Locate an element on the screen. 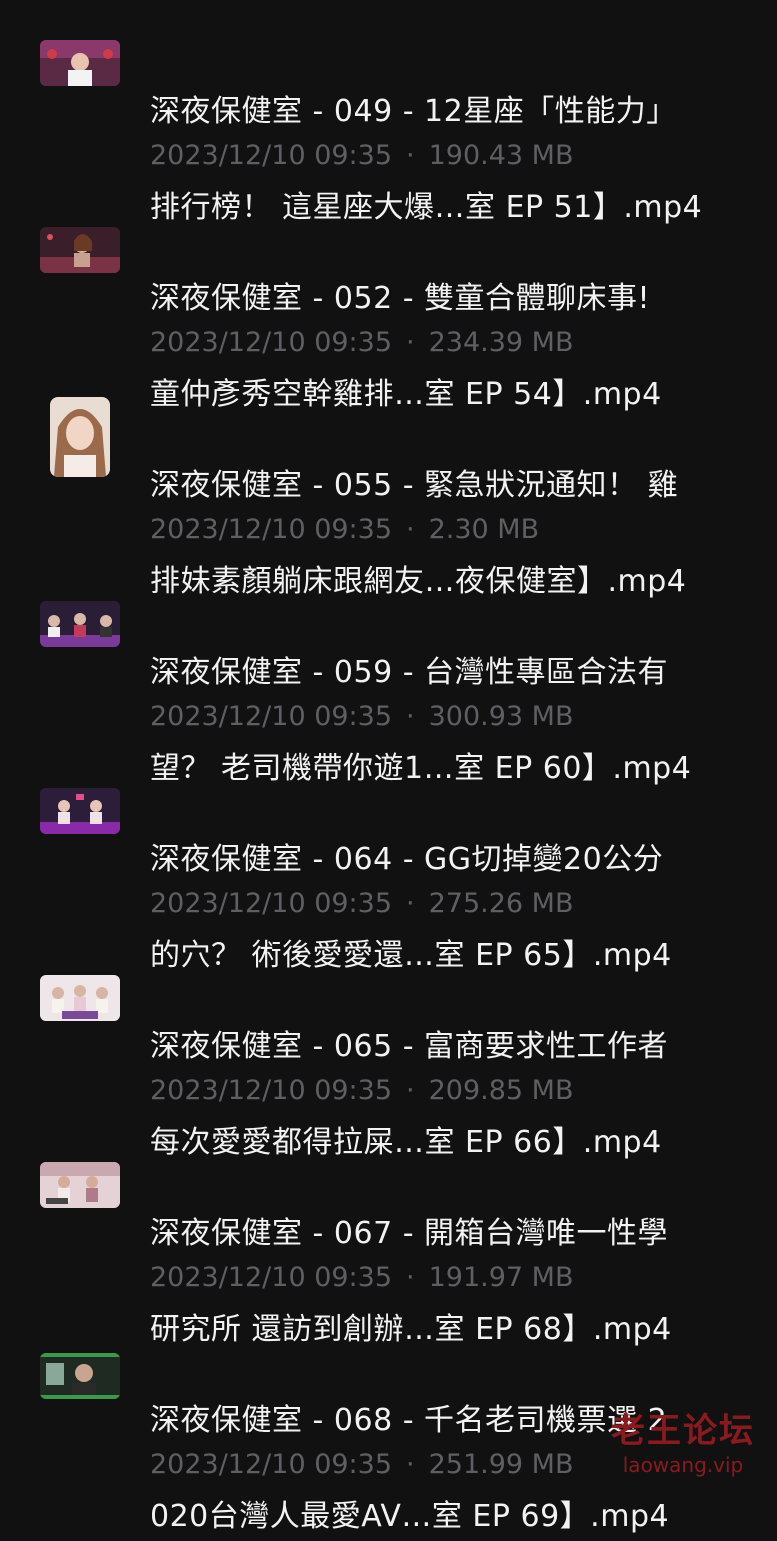 The image size is (777, 1541). file-size: 209.85 MB is located at coordinates (501, 1090).